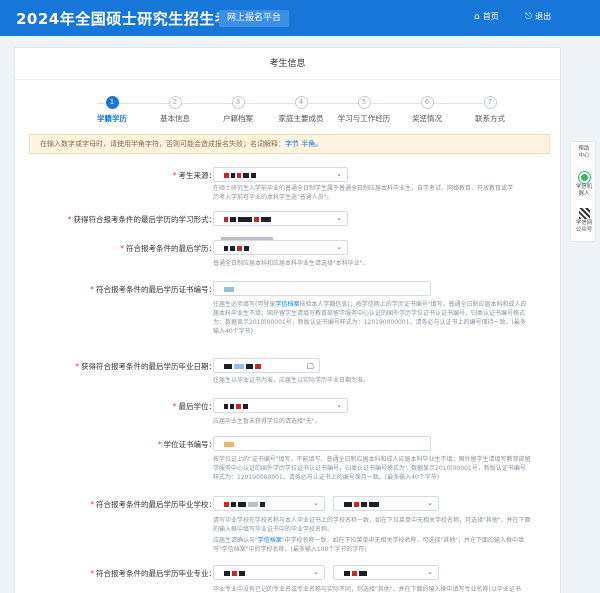 The image size is (600, 593). I want to click on step-5: 5 学习与工作经历, so click(364, 110).